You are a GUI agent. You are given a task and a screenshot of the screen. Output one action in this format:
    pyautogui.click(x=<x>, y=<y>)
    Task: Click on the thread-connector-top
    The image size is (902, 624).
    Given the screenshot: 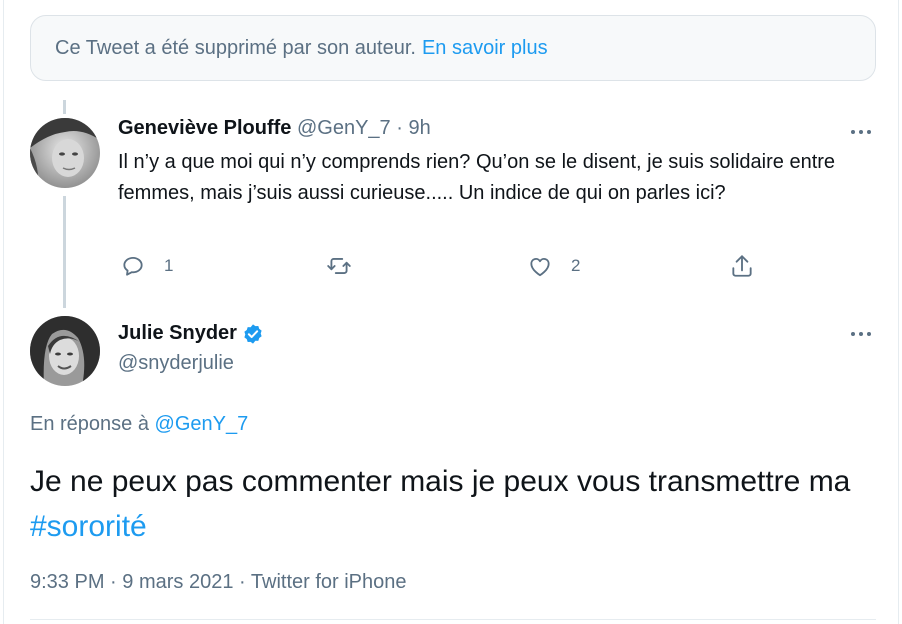 What is the action you would take?
    pyautogui.click(x=64, y=107)
    